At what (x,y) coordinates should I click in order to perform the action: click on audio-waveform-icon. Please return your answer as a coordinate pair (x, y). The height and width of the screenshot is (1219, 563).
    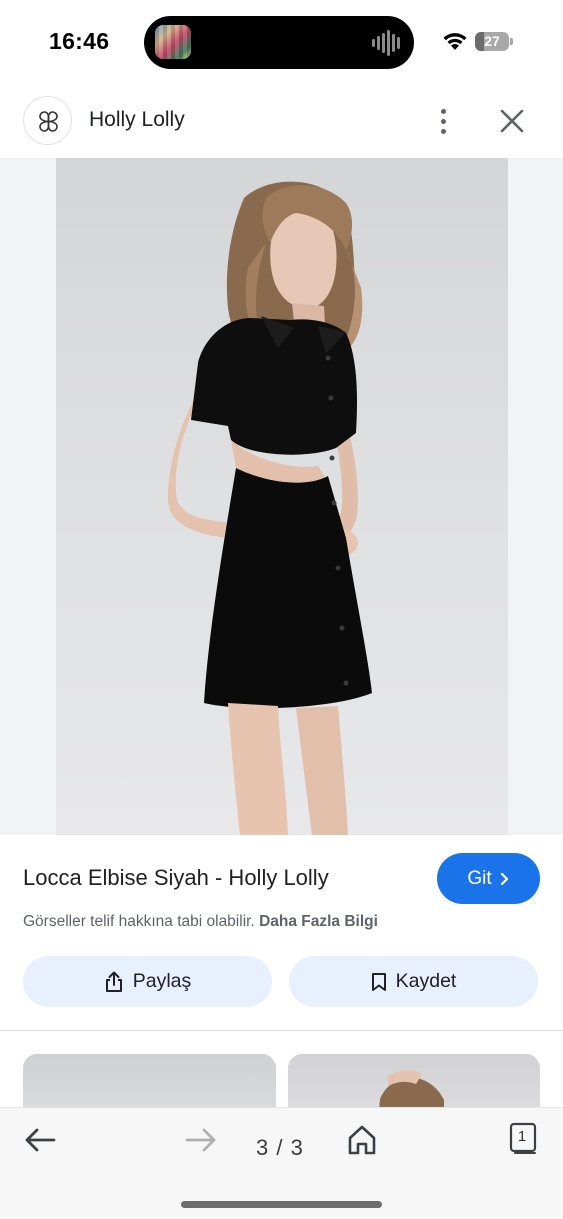
    Looking at the image, I should click on (387, 43).